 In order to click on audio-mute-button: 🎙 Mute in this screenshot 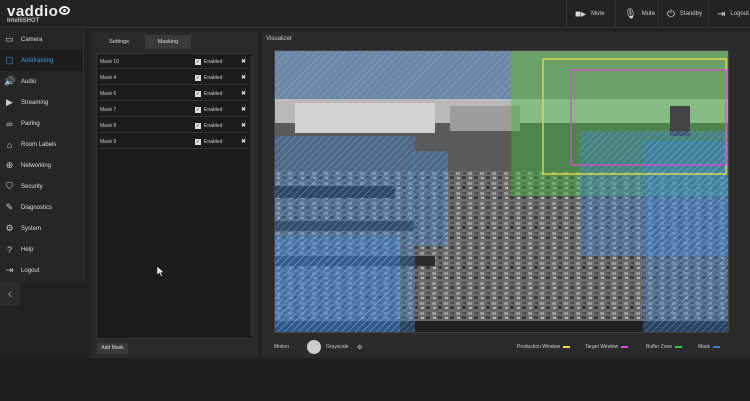, I will do `click(639, 14)`.